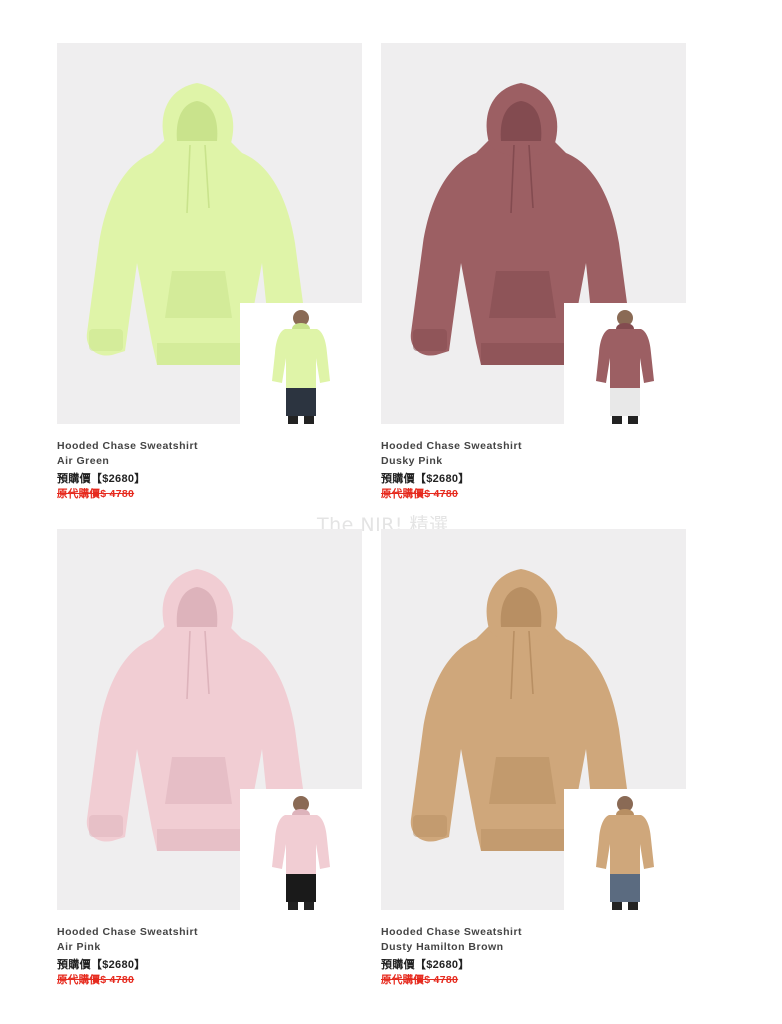 This screenshot has width=782, height=1024. I want to click on product-color: Dusky Pink, so click(412, 461).